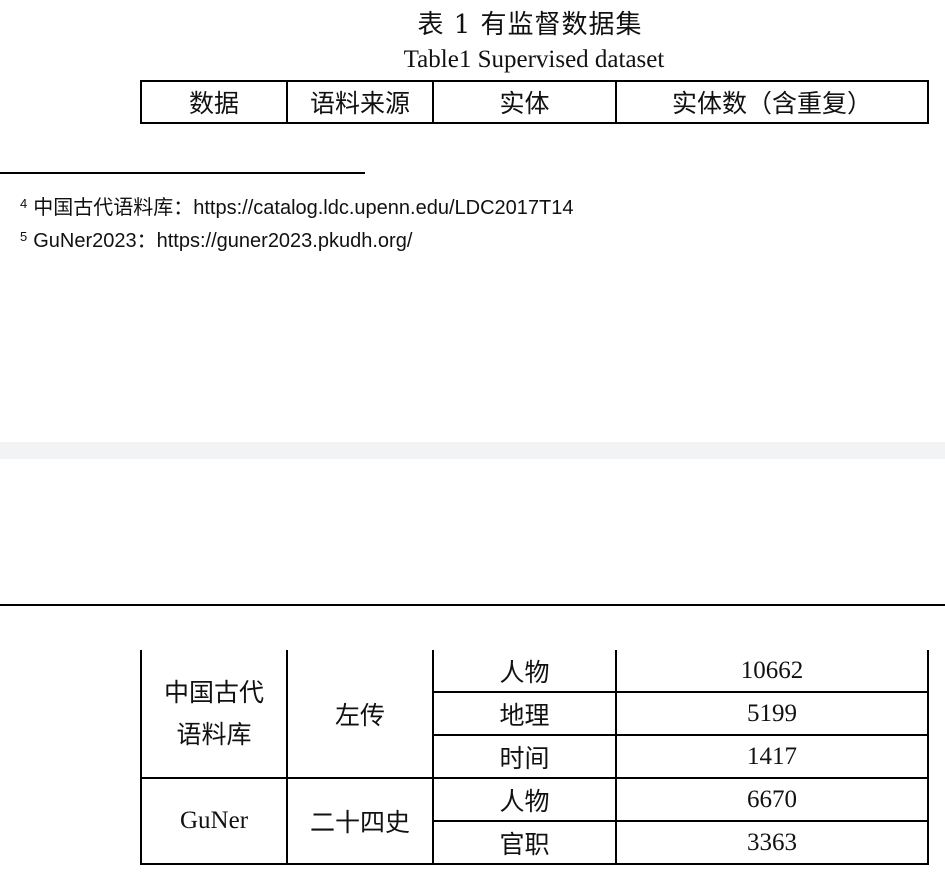 This screenshot has height=878, width=945. What do you see at coordinates (772, 671) in the screenshot?
I see `cell-count: 10662` at bounding box center [772, 671].